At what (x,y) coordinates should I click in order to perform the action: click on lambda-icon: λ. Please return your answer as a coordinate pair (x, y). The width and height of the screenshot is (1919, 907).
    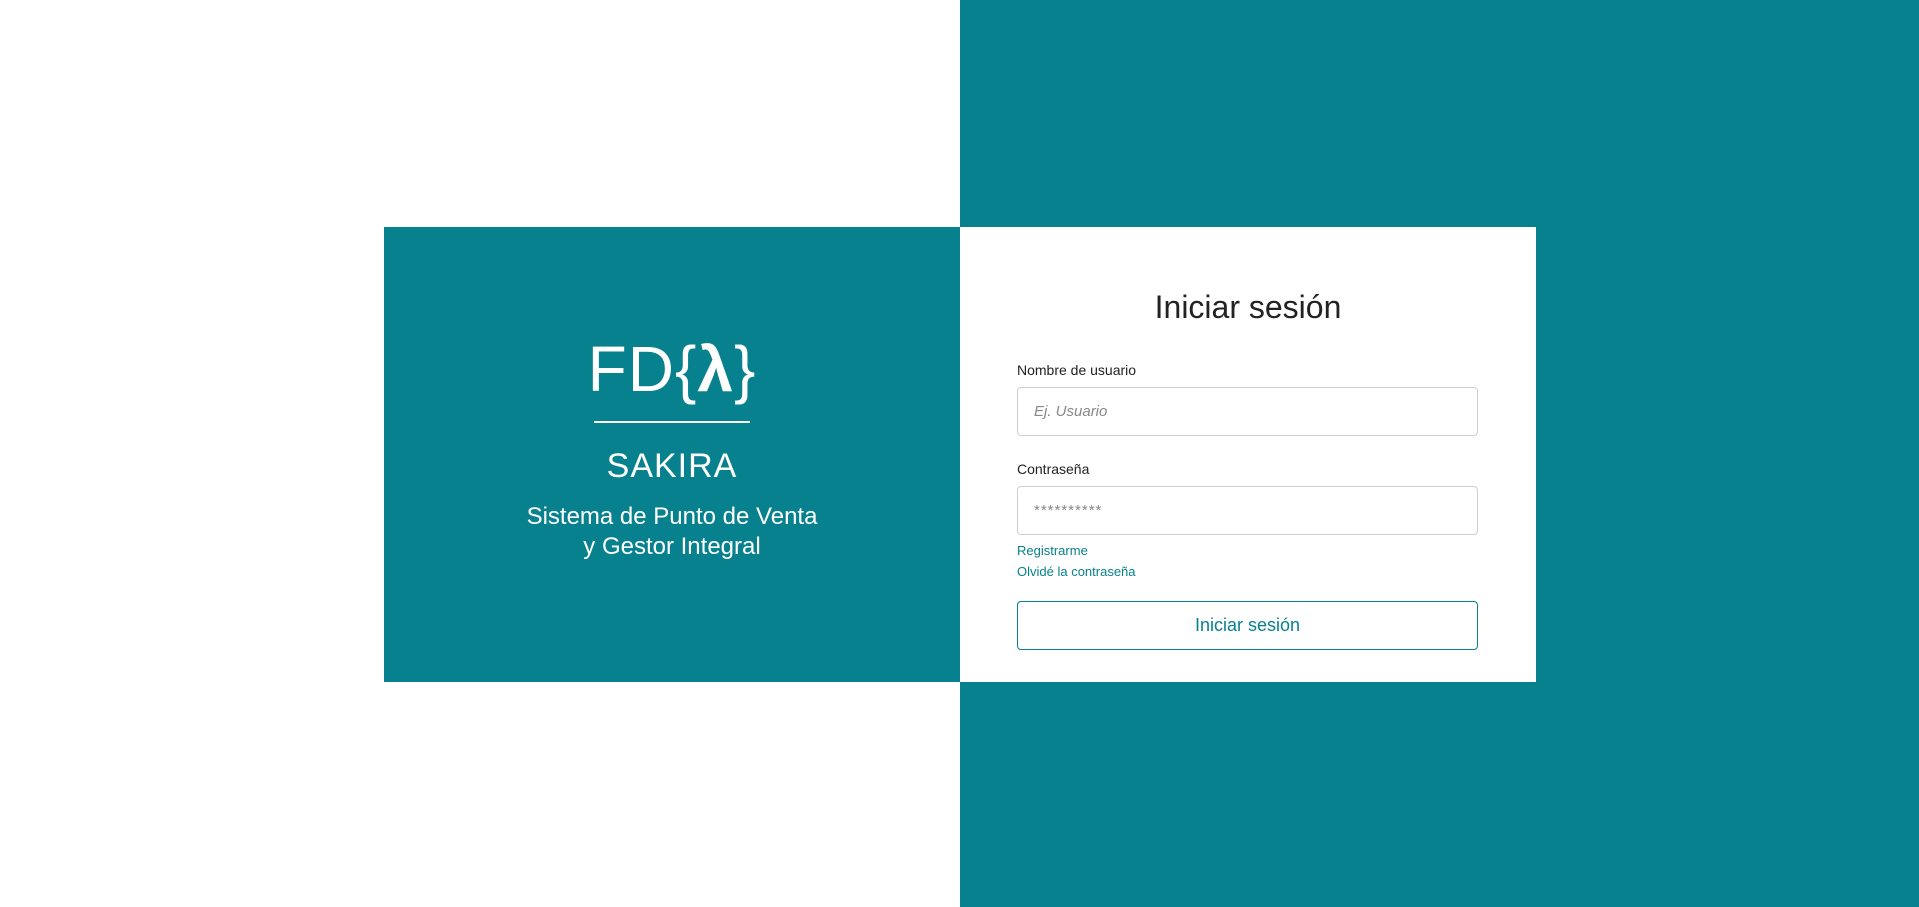
    Looking at the image, I should click on (715, 369).